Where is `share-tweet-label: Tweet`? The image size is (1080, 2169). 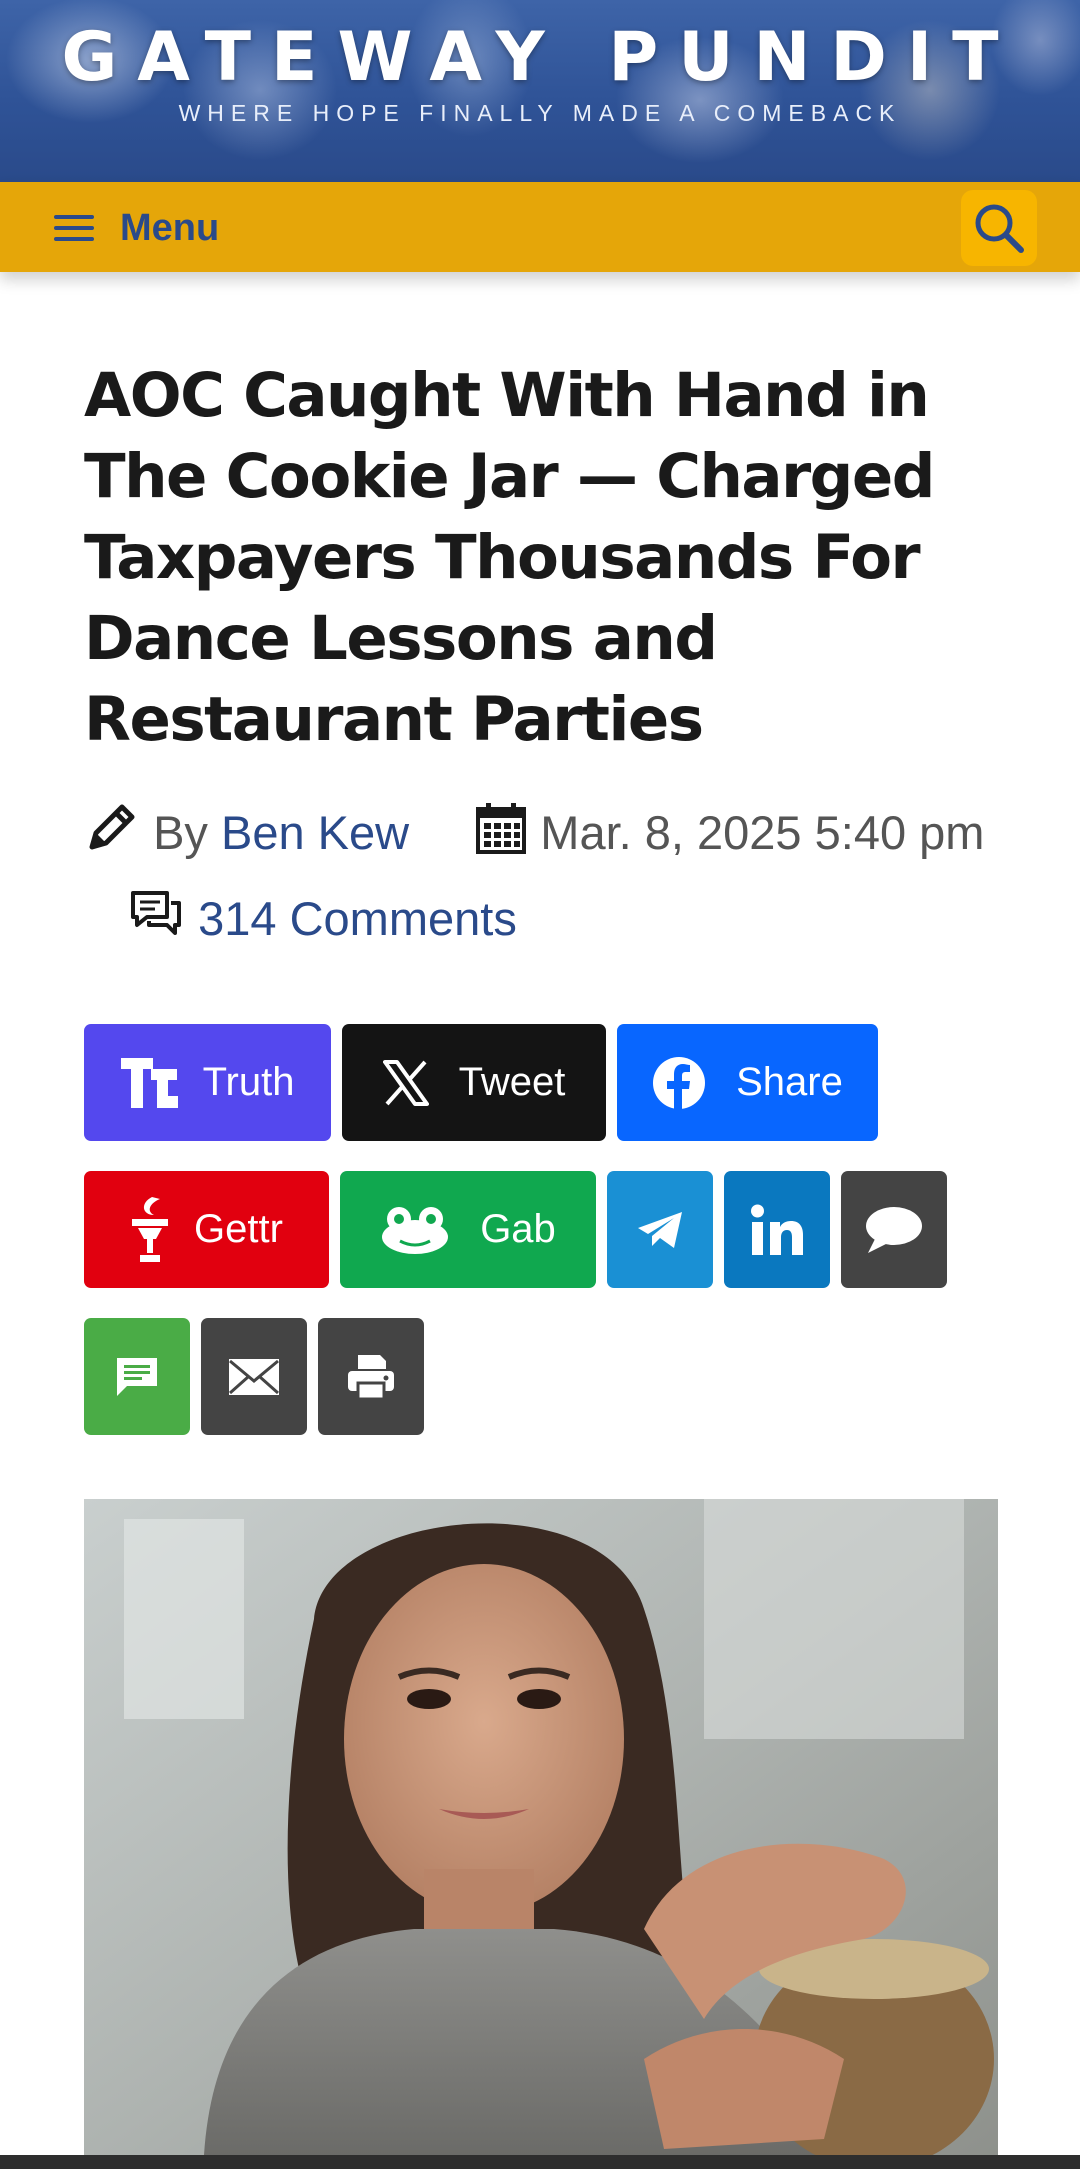
share-tweet-label: Tweet is located at coordinates (512, 1082).